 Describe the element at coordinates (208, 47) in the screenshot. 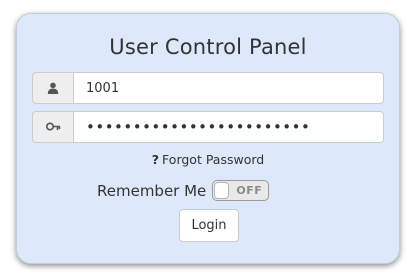

I see `panel-title: User Control Panel` at that location.